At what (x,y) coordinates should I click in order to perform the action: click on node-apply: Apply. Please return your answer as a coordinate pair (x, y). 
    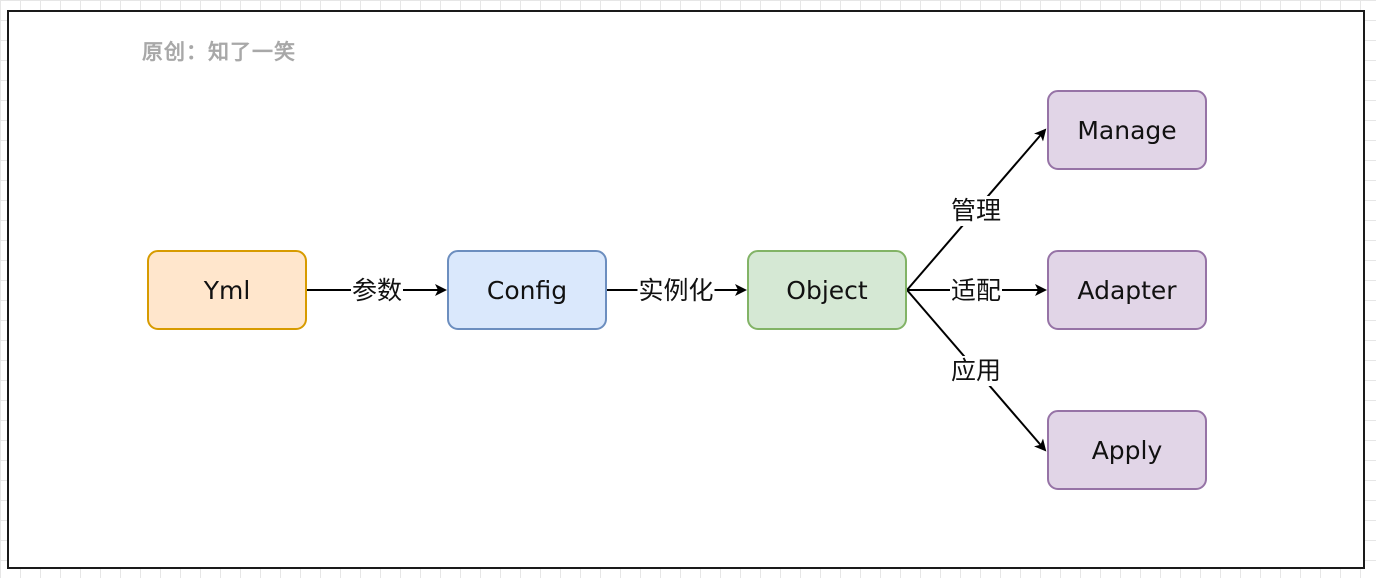
    Looking at the image, I should click on (1127, 450).